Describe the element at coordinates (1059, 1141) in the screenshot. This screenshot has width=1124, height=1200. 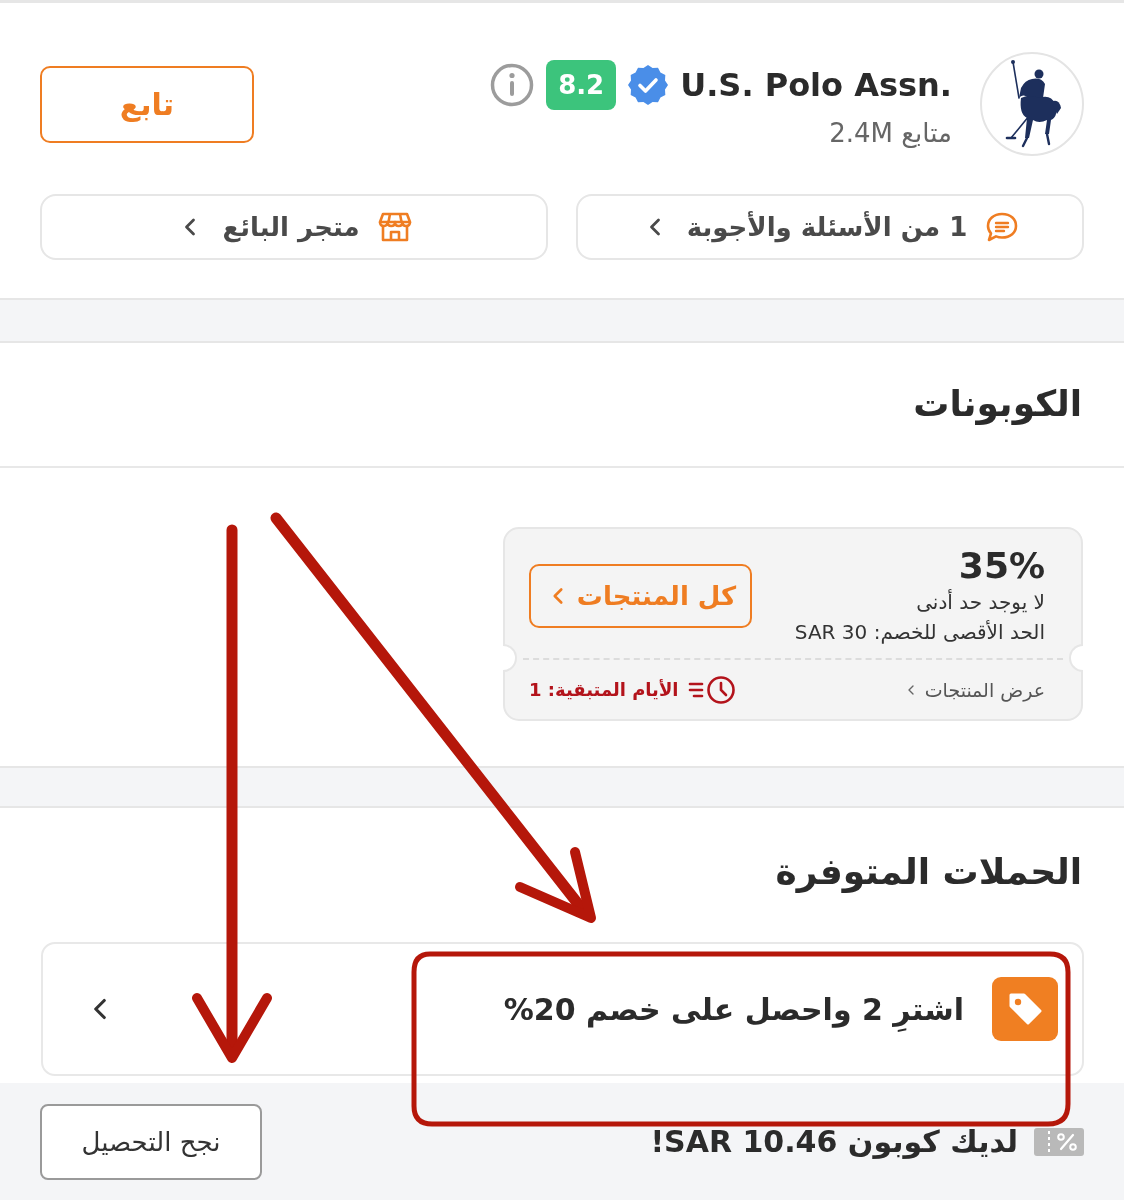
I see `percent-ticket-icon` at that location.